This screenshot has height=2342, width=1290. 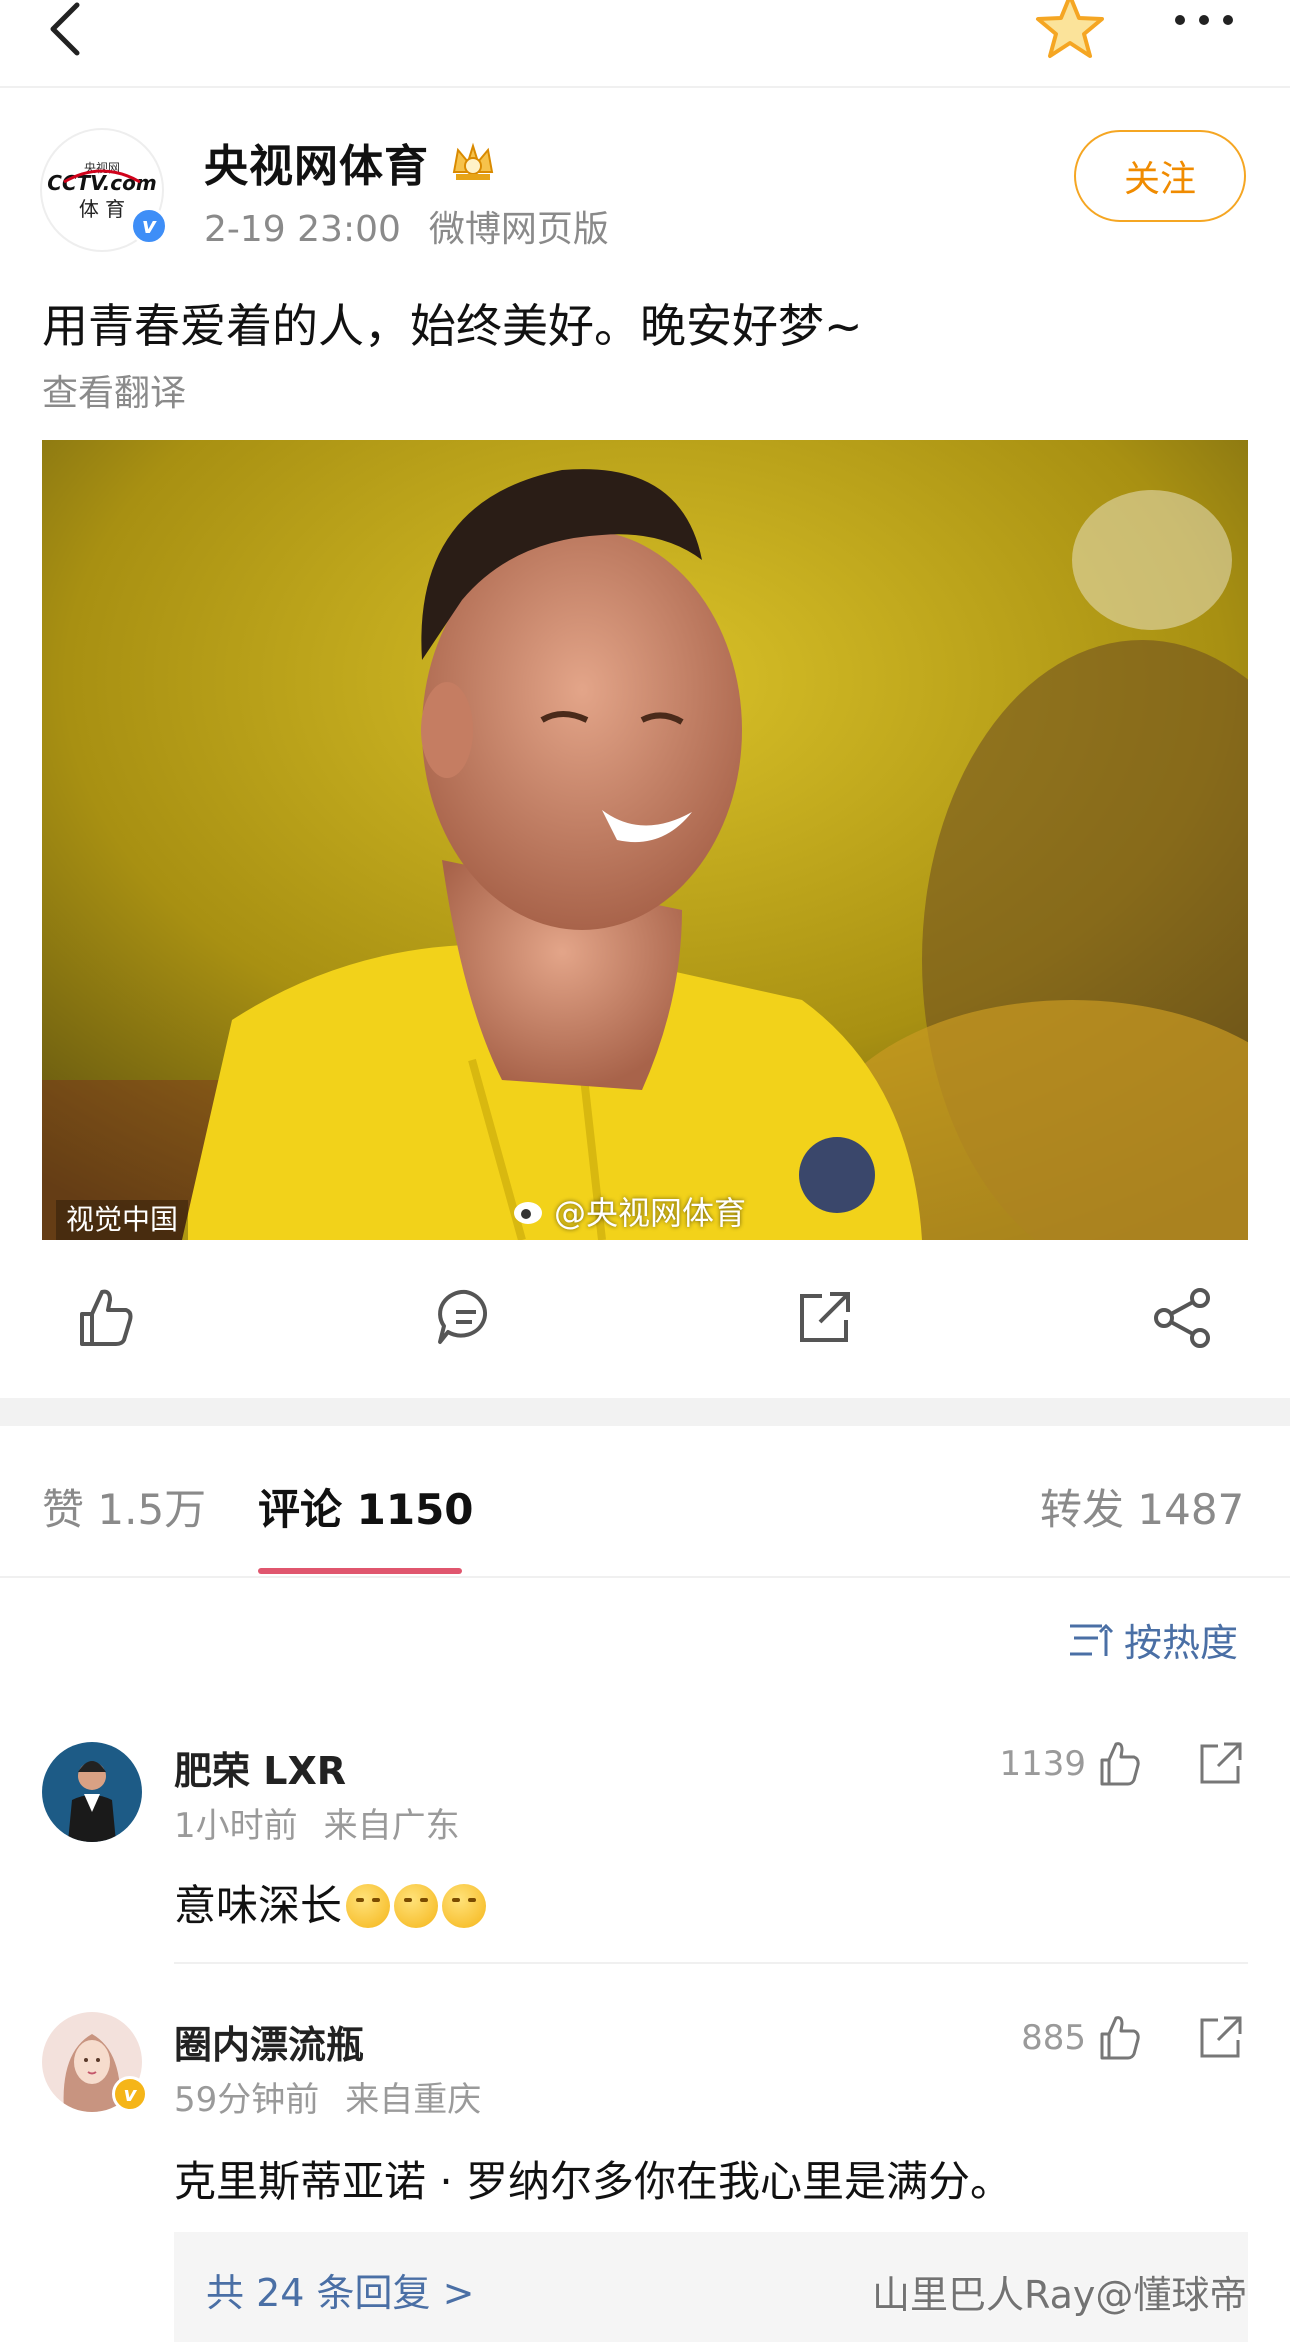 I want to click on comment-text: 克里斯蒂亚诺 · 罗纳尔多你在我心里是满分。, so click(x=593, y=2181).